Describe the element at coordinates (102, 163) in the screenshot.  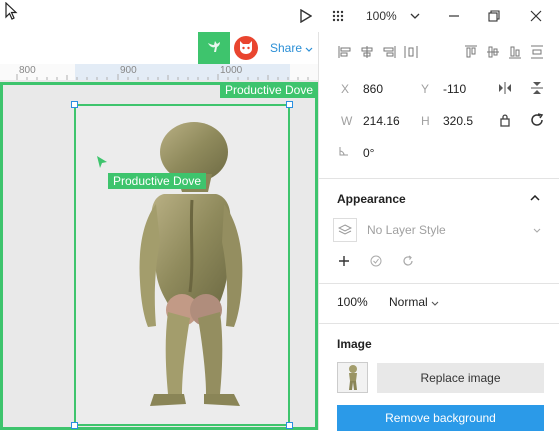
I see `collaborator-cursor-icon` at that location.